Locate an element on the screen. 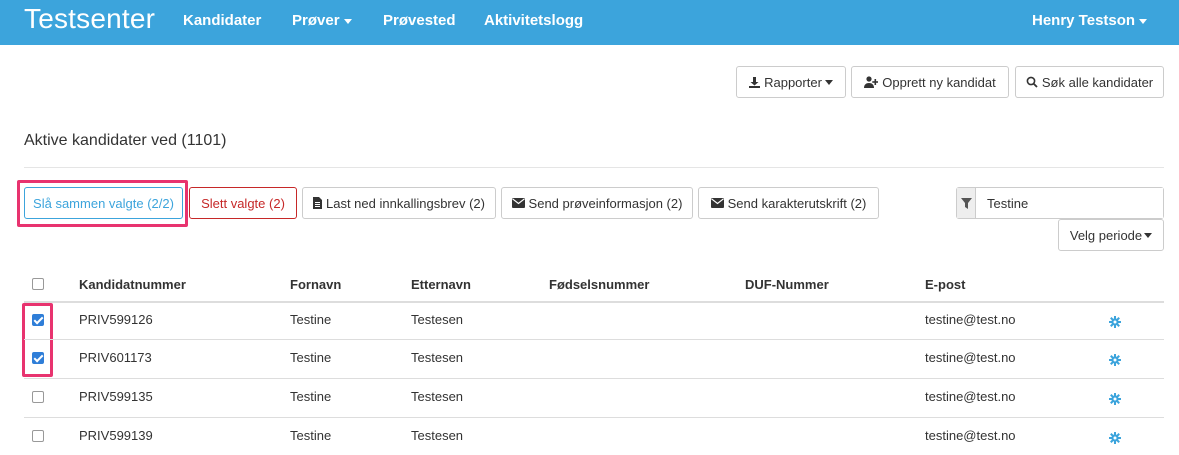 The width and height of the screenshot is (1179, 455). download-letters-label: Last ned innkallingsbrev (2) is located at coordinates (405, 203).